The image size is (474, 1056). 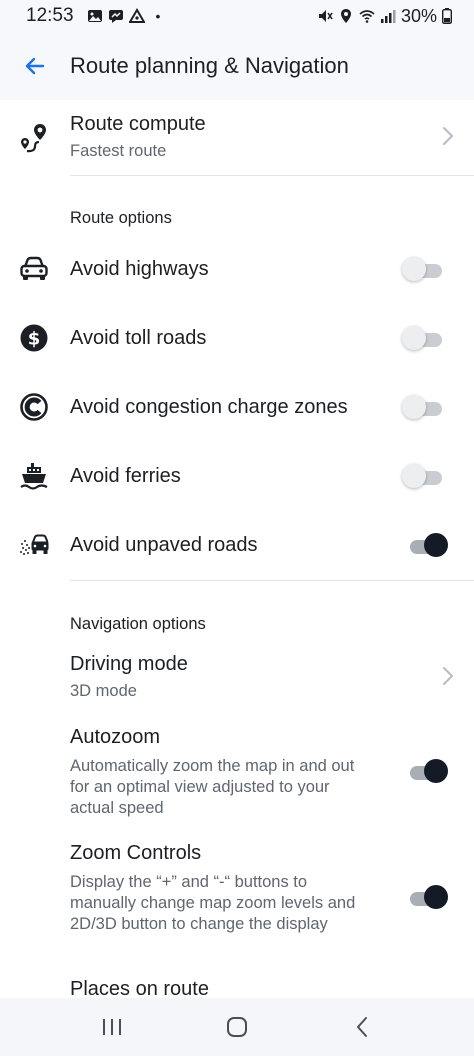 I want to click on zoom-controls-toggle, so click(x=425, y=897).